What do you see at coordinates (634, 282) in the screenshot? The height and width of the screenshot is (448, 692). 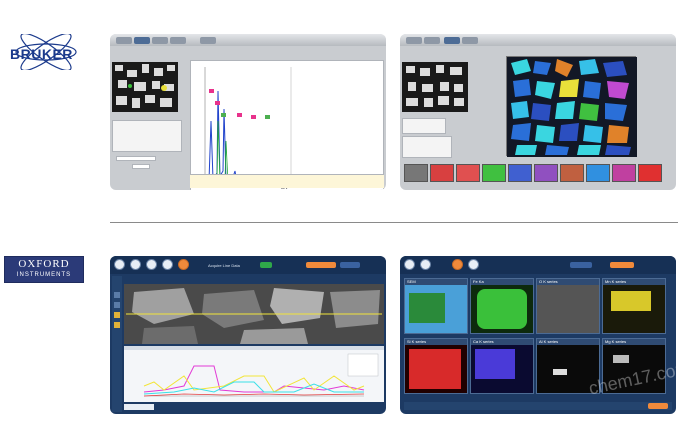 I see `tile-label: Mn K series` at bounding box center [634, 282].